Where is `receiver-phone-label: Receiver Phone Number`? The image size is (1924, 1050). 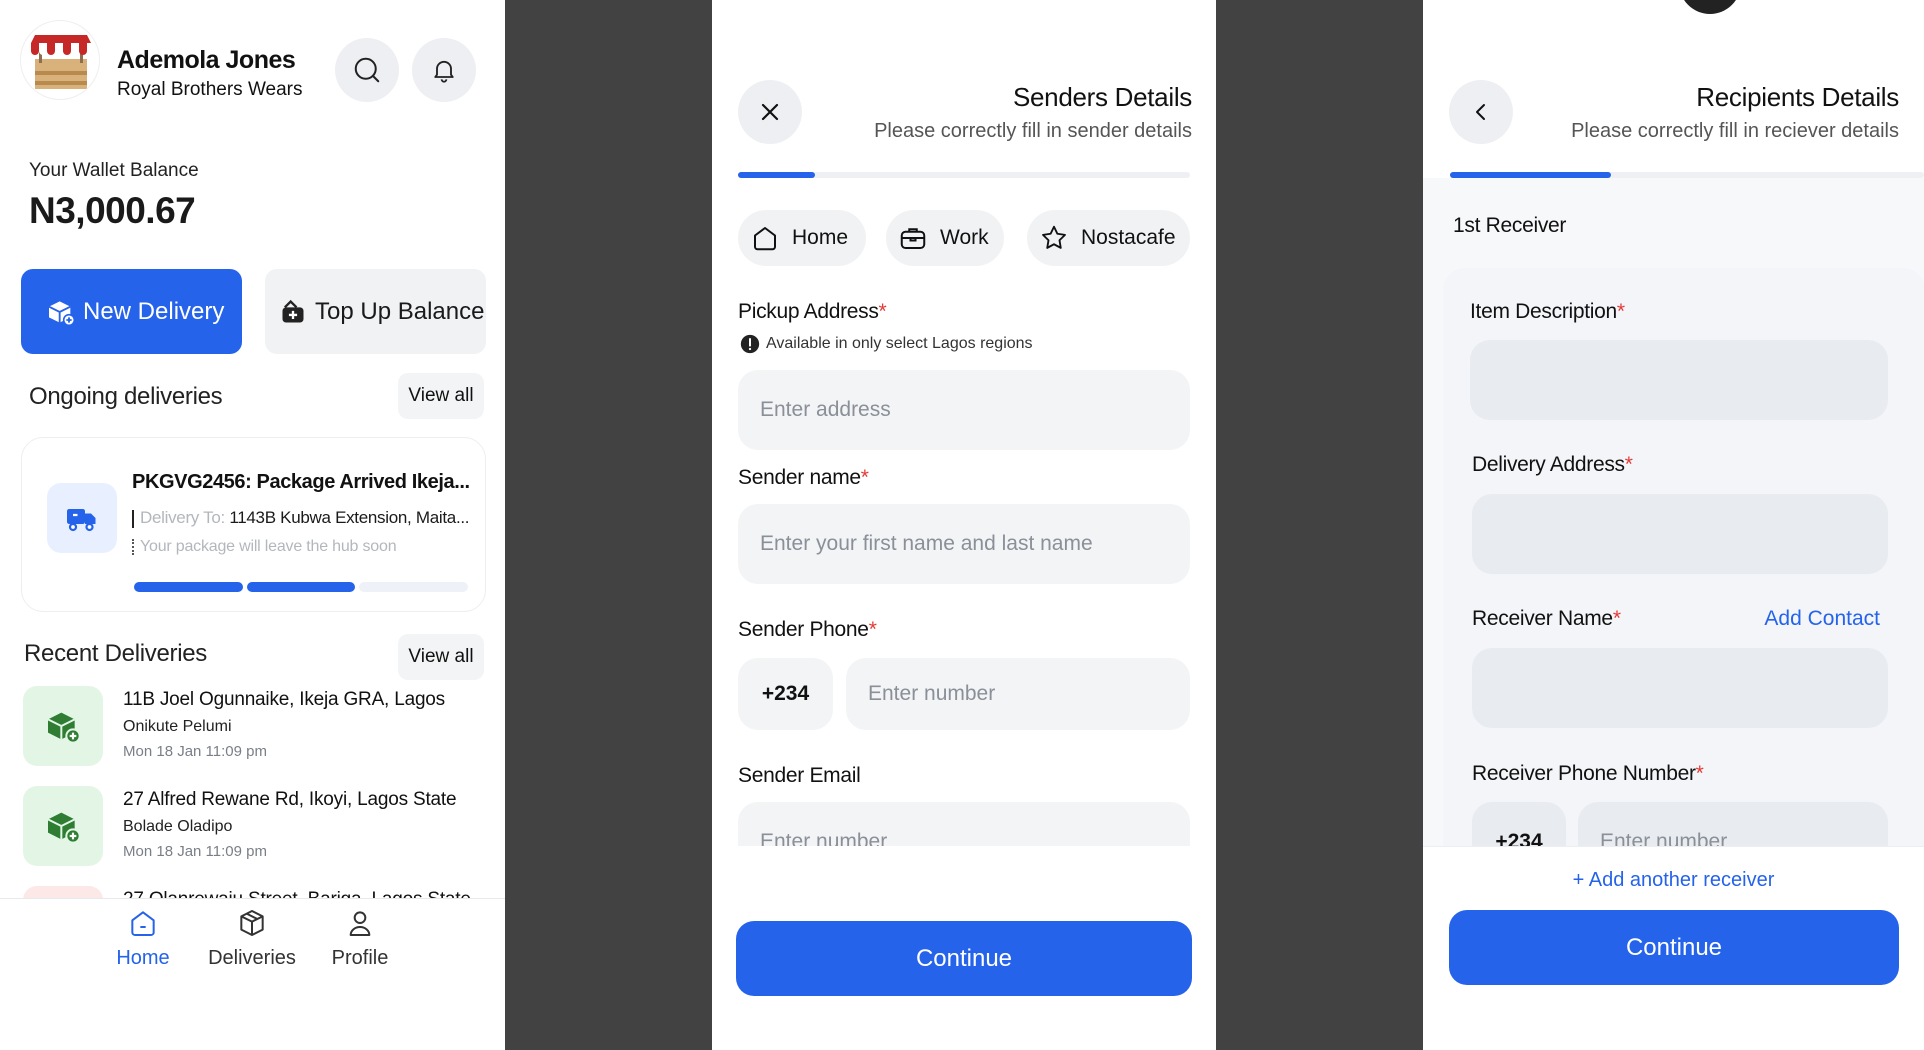 receiver-phone-label: Receiver Phone Number is located at coordinates (1588, 774).